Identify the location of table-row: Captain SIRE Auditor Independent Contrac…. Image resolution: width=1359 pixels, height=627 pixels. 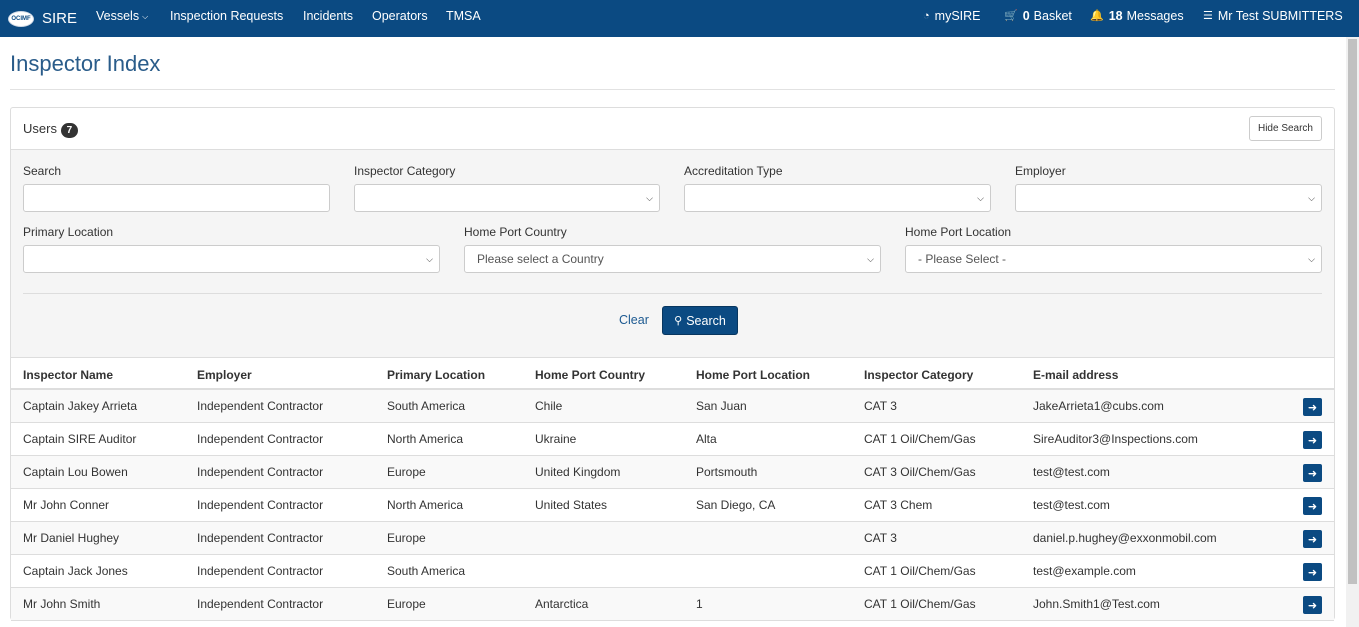
(672, 439).